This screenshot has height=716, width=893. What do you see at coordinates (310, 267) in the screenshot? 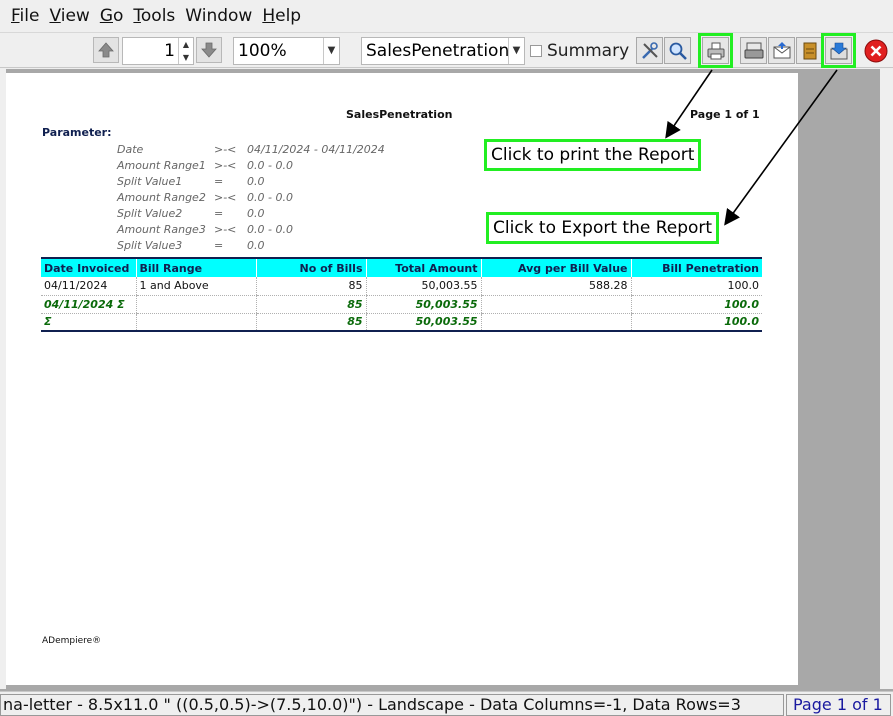
I see `column-header: No of Bills` at bounding box center [310, 267].